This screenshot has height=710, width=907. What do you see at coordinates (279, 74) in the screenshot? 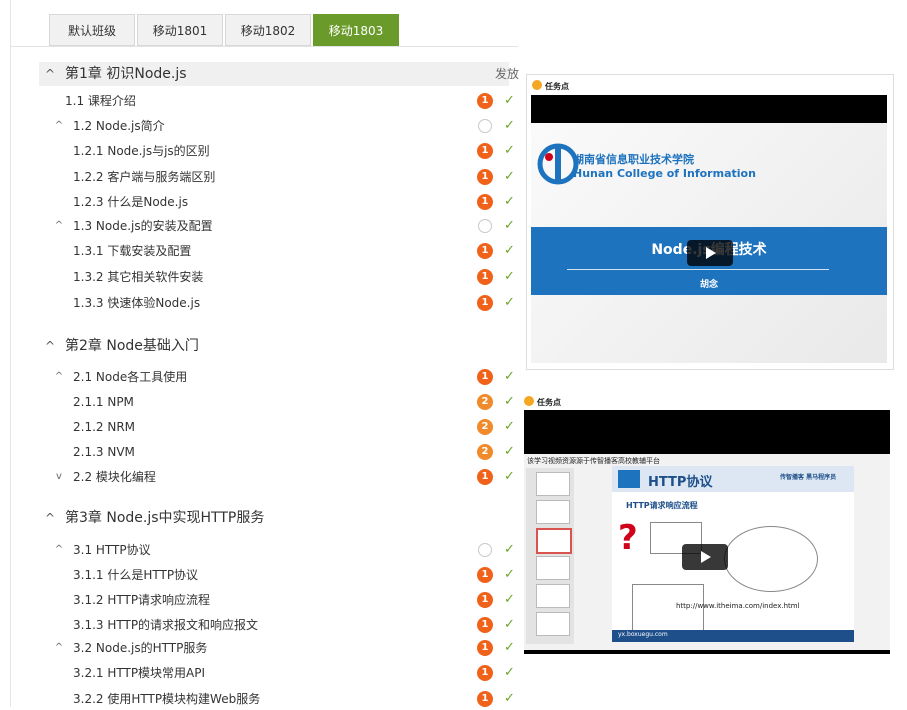
I see `chapter-1-header: ^ 第1章 初识Node.js 发放` at bounding box center [279, 74].